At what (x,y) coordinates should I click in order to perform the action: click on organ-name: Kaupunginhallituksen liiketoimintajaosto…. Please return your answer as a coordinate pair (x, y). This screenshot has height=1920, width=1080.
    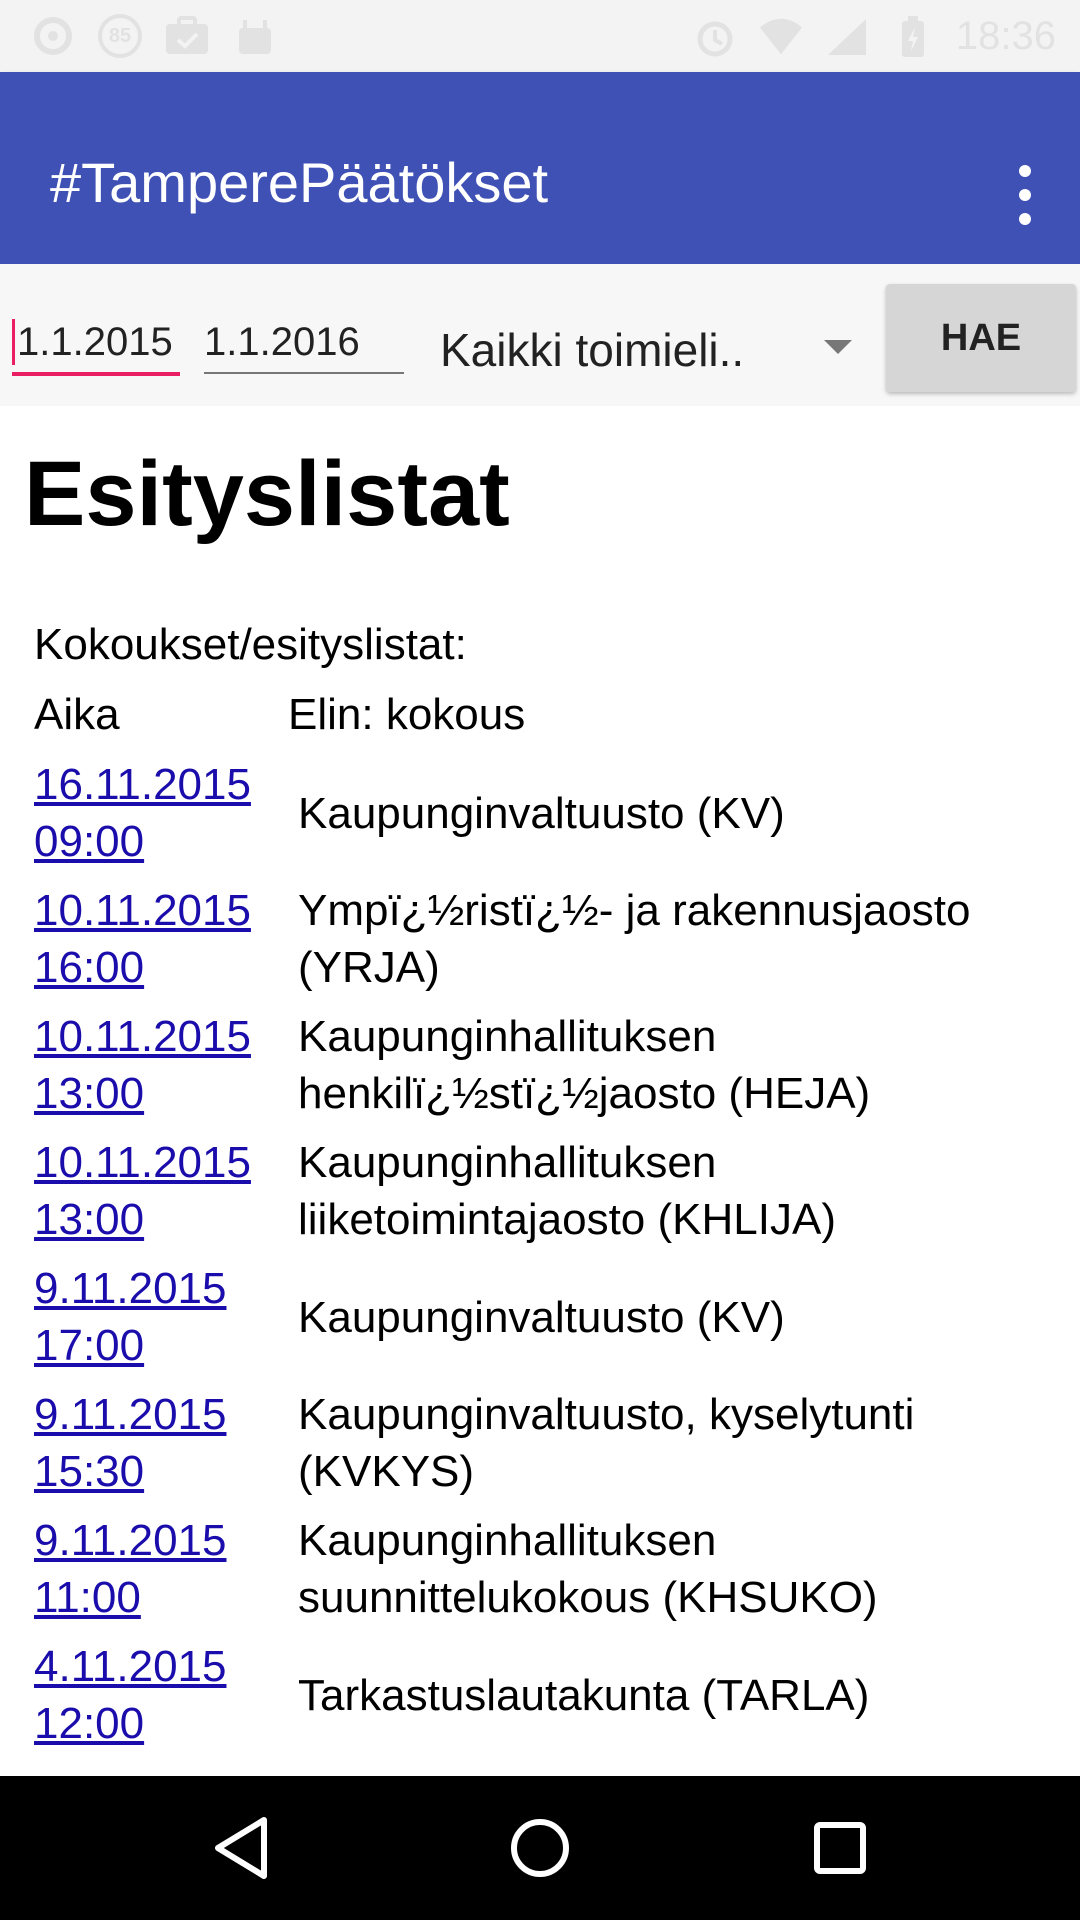
    Looking at the image, I should click on (567, 1191).